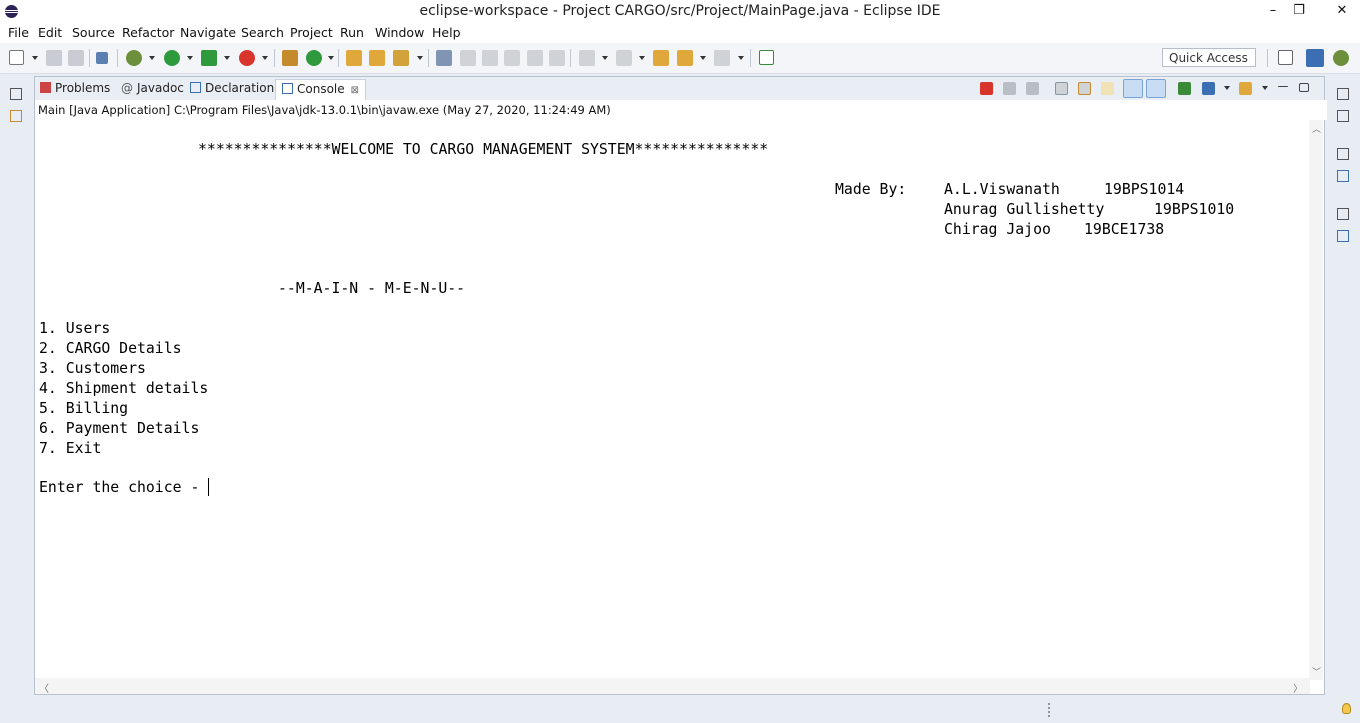 The image size is (1360, 723). Describe the element at coordinates (209, 58) in the screenshot. I see `coverage-icon` at that location.